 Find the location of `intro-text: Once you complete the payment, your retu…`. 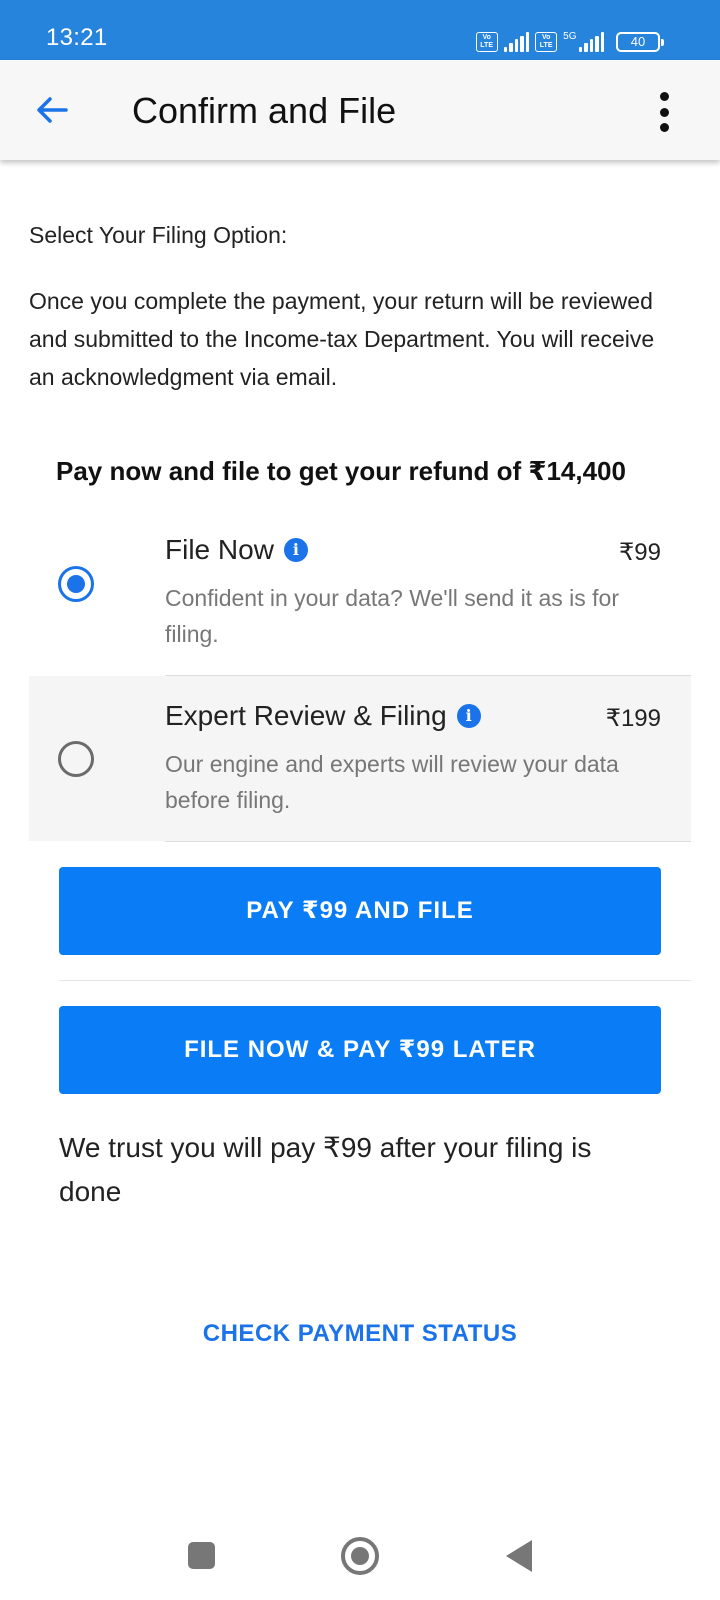

intro-text: Once you complete the payment, your retu… is located at coordinates (342, 339).